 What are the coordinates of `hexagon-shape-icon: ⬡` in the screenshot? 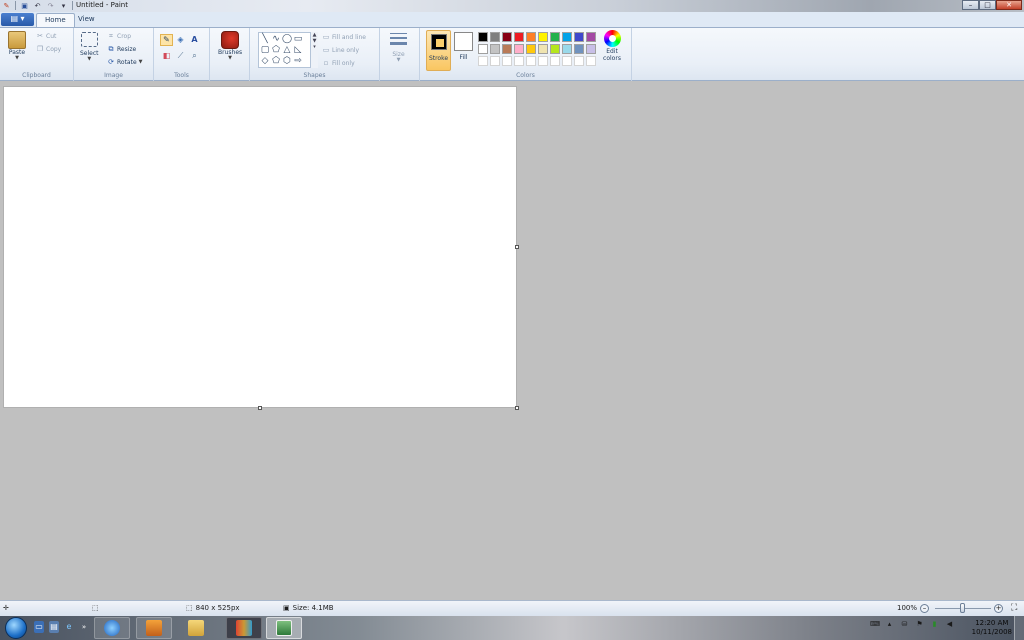 It's located at (287, 61).